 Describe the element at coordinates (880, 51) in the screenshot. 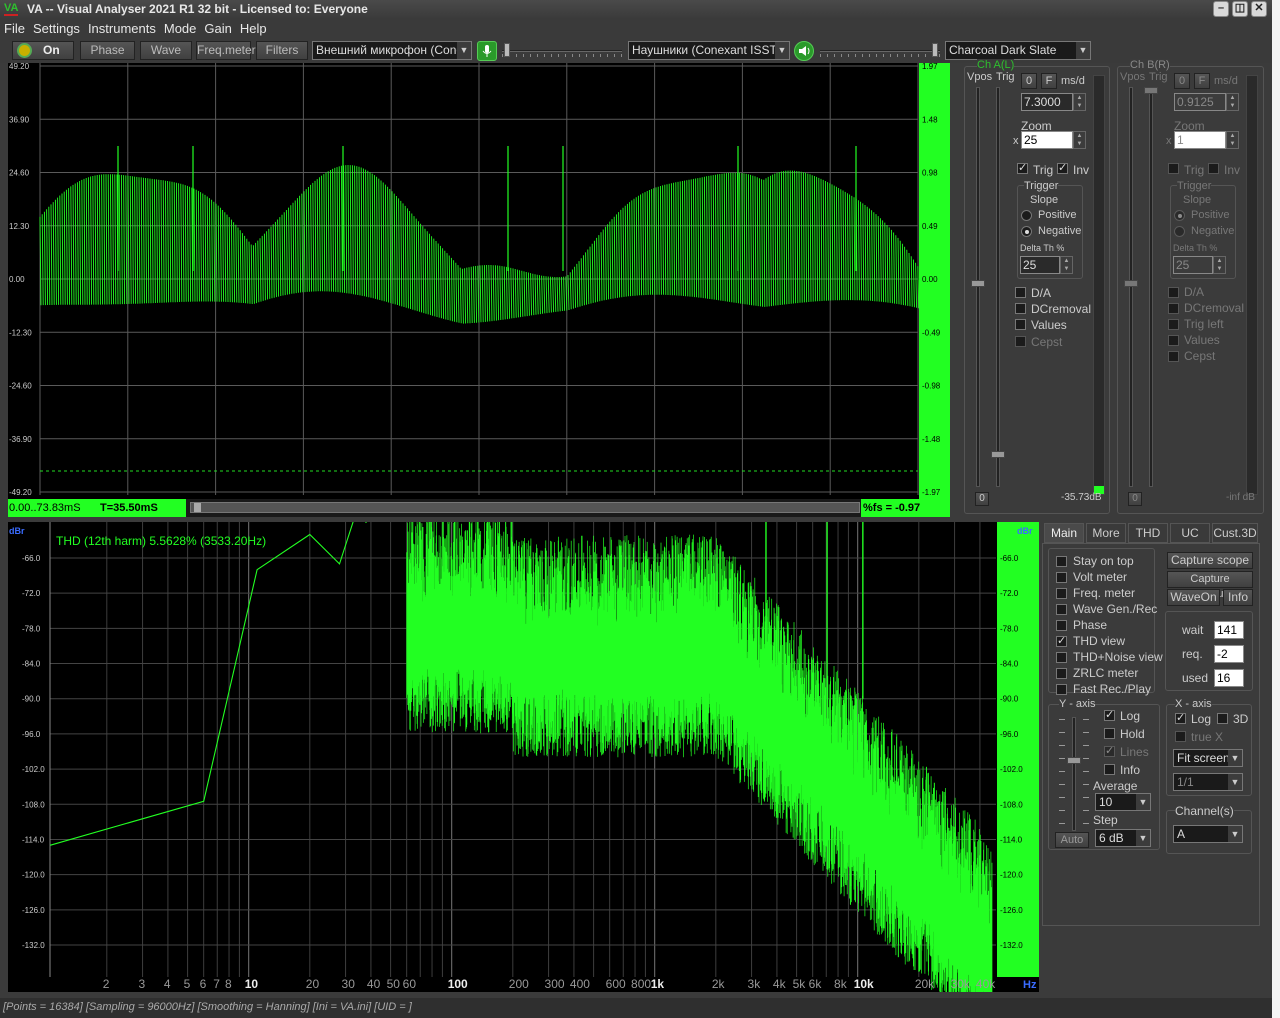

I see `output-volume-slider` at that location.